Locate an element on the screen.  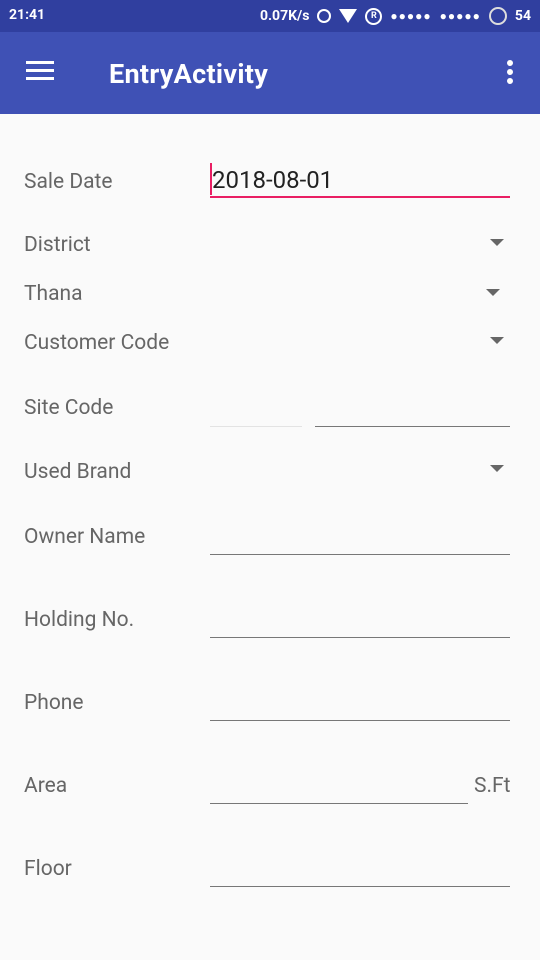
customer-code-label: Customer Code is located at coordinates (97, 343).